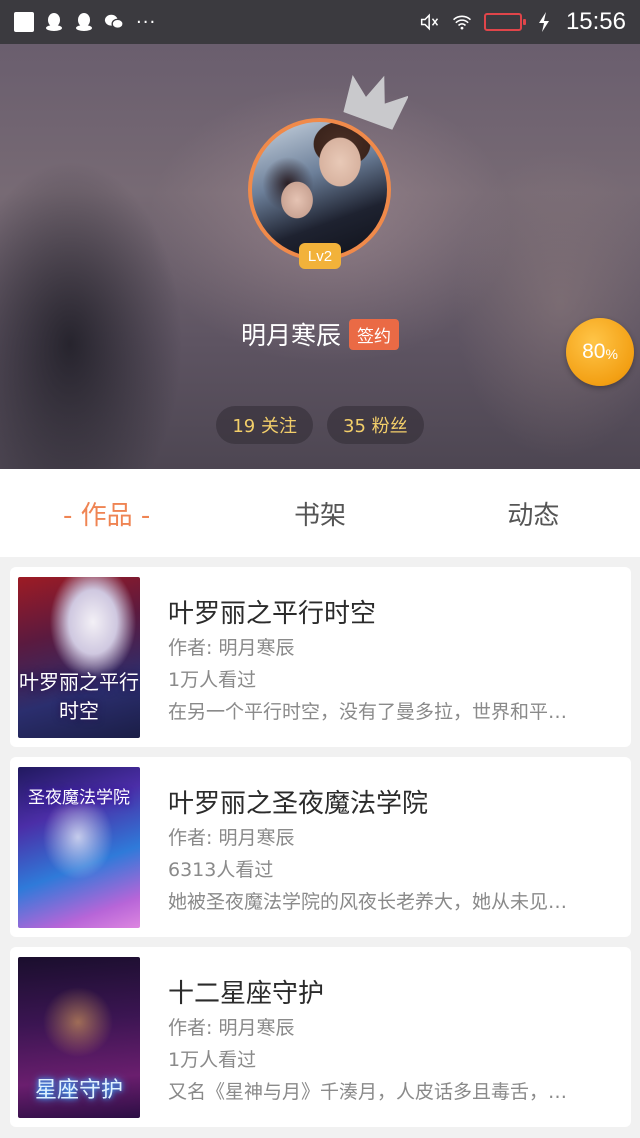 The width and height of the screenshot is (640, 1138). Describe the element at coordinates (114, 22) in the screenshot. I see `wechat-icon` at that location.